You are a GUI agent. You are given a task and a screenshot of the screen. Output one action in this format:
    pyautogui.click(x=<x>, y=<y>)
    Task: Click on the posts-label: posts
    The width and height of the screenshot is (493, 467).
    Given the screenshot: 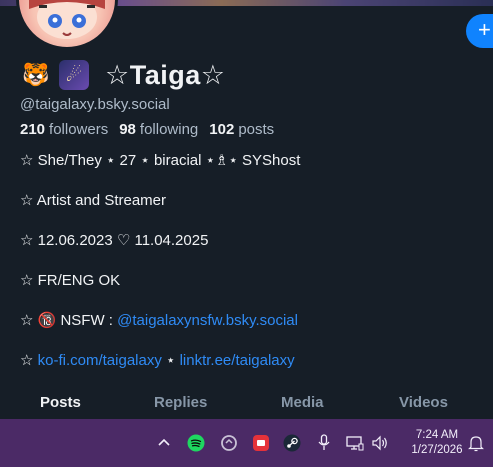 What is the action you would take?
    pyautogui.click(x=256, y=129)
    